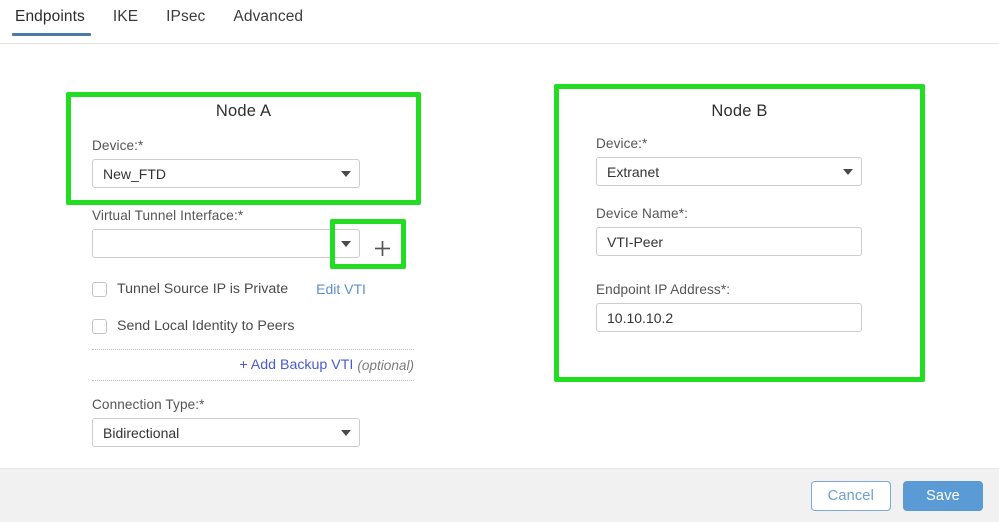 The width and height of the screenshot is (999, 522). I want to click on send-local-identity-checkbox, so click(99, 326).